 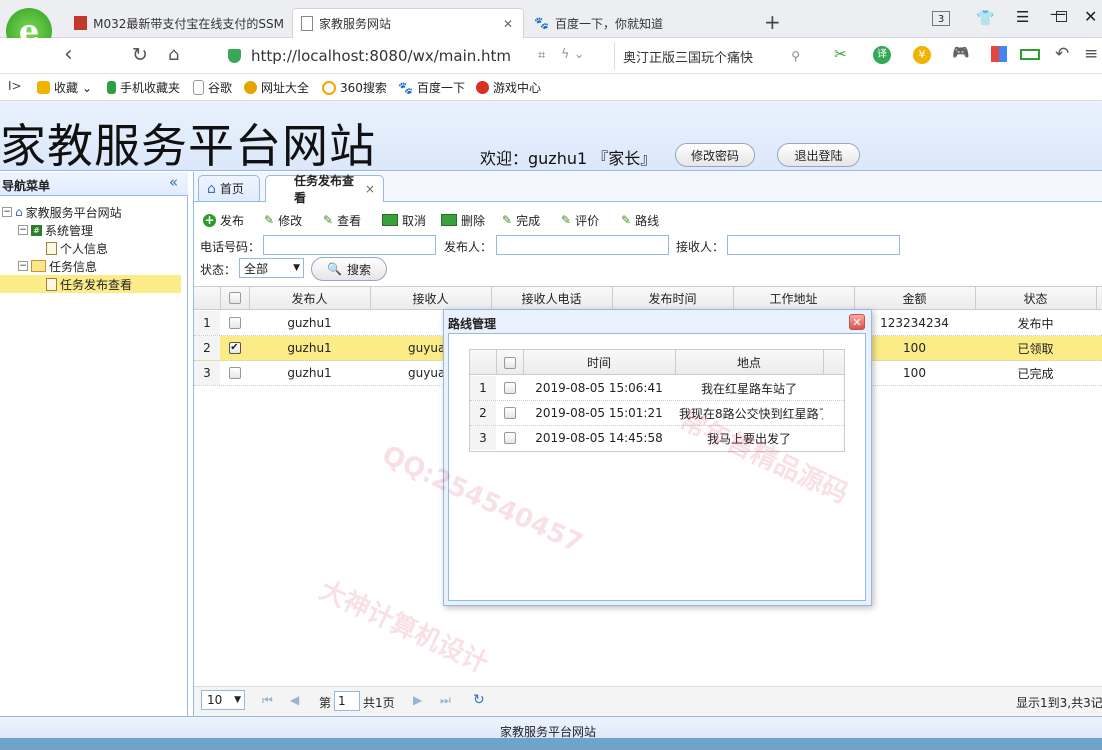 What do you see at coordinates (1036, 298) in the screenshot?
I see `column-header: 状态` at bounding box center [1036, 298].